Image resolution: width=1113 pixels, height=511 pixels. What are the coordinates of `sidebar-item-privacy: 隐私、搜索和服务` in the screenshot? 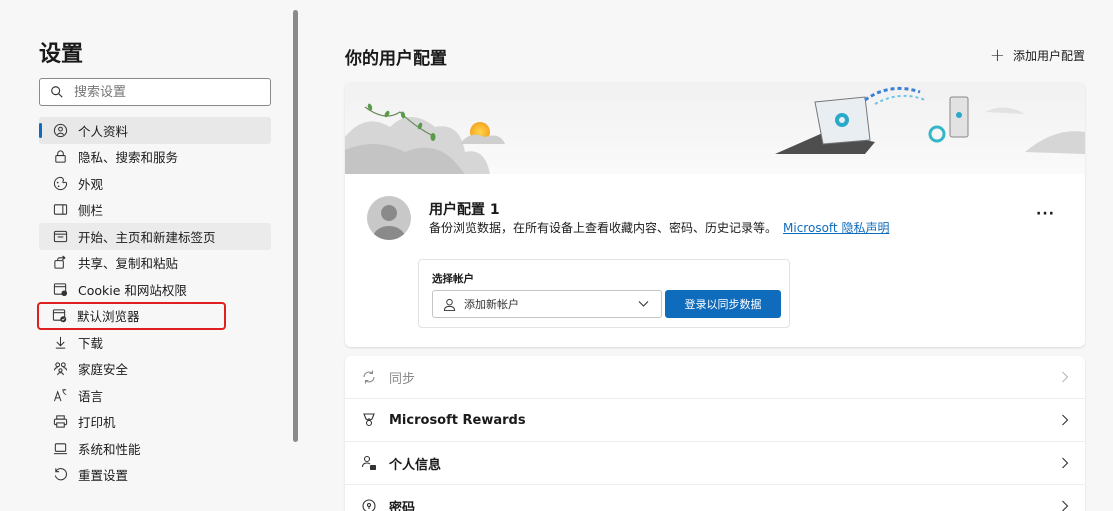 It's located at (155, 157).